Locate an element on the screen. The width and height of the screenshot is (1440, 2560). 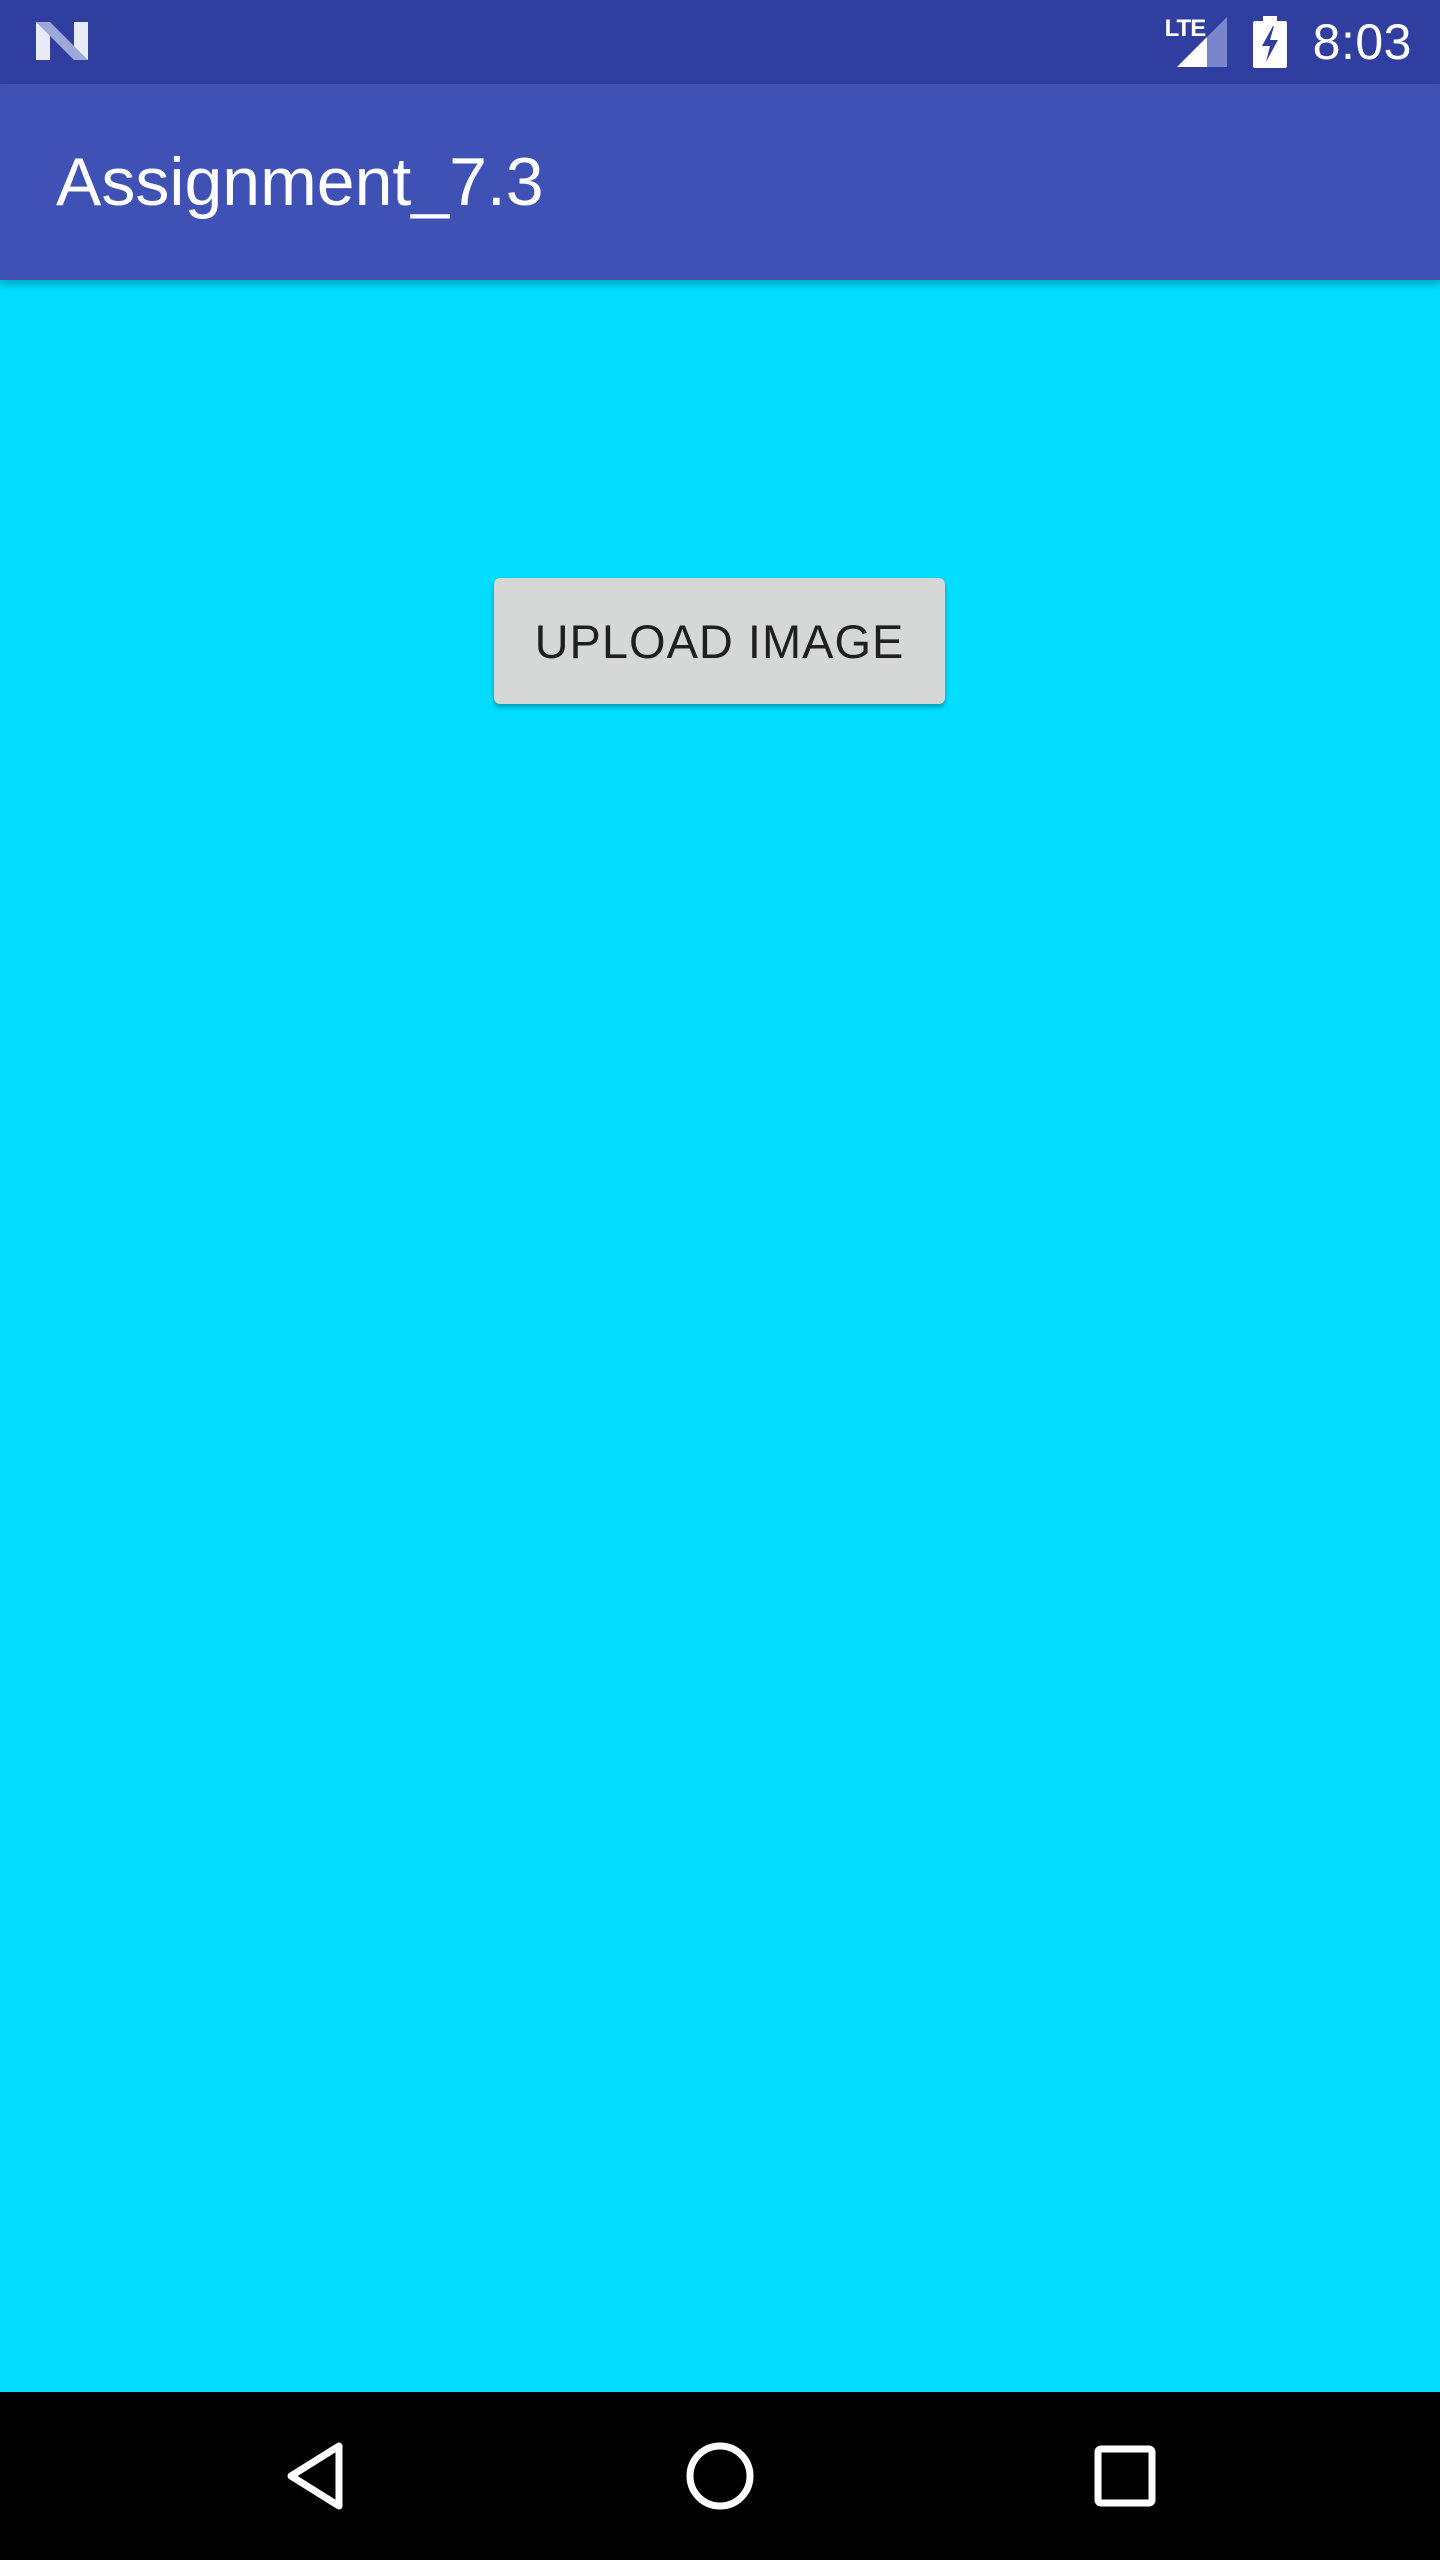
back-button is located at coordinates (315, 2476).